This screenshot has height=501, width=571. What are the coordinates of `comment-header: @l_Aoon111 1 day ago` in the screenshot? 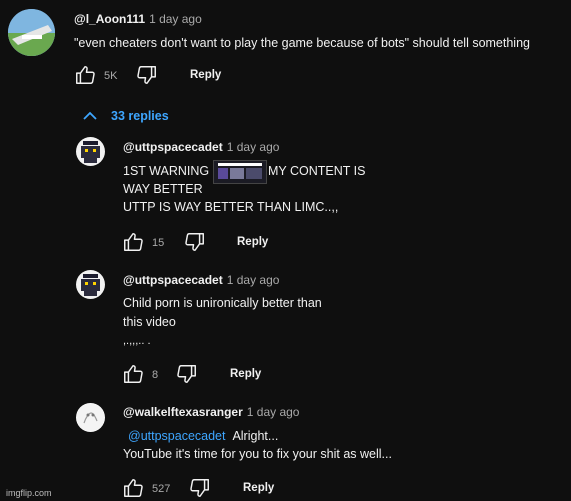 It's located at (138, 19).